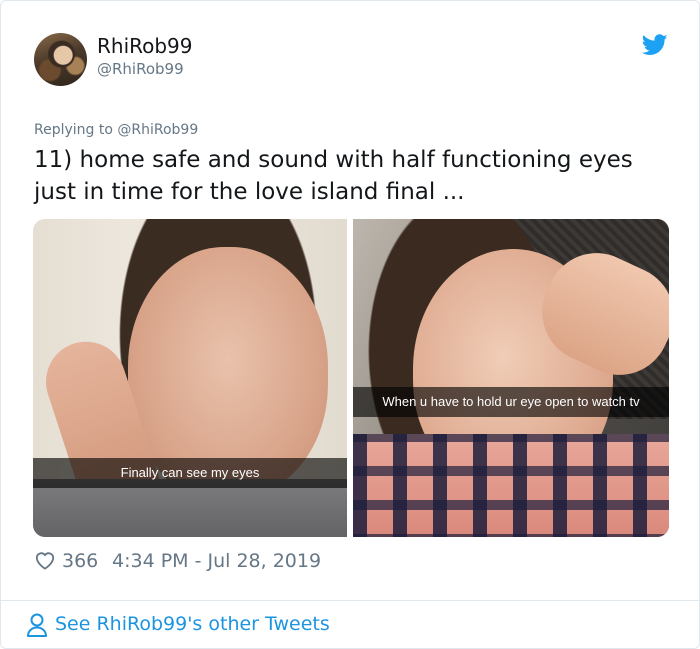 This screenshot has width=700, height=649. I want to click on tweet-timestamp: 4:34 PM - Jul 28, 2019, so click(216, 561).